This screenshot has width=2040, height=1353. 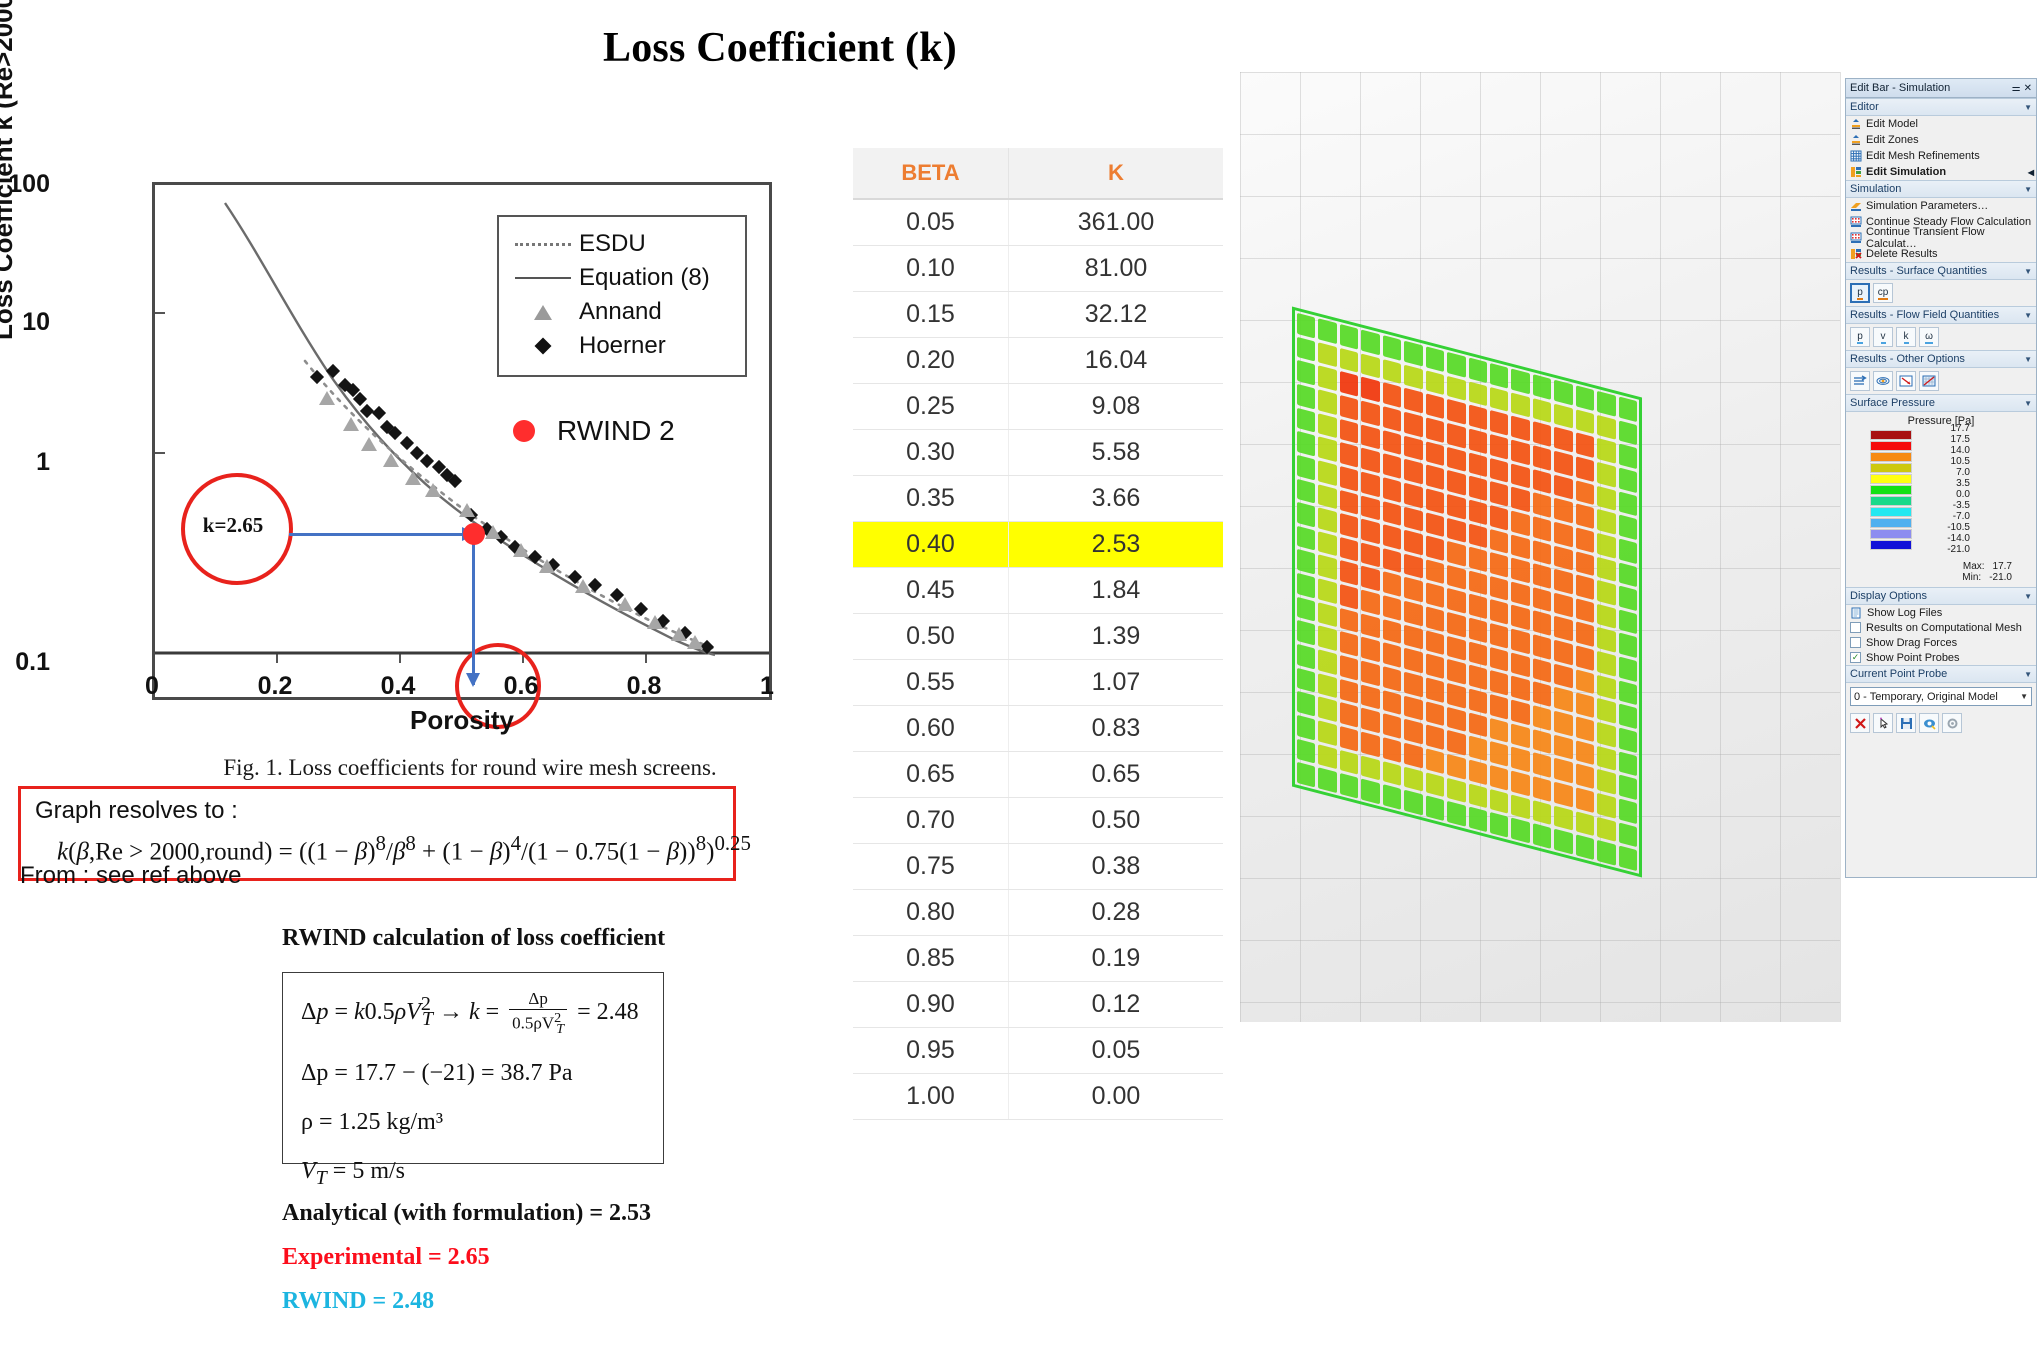 I want to click on group-header-surface-pressure: Surface Pressure ▼, so click(x=1941, y=403).